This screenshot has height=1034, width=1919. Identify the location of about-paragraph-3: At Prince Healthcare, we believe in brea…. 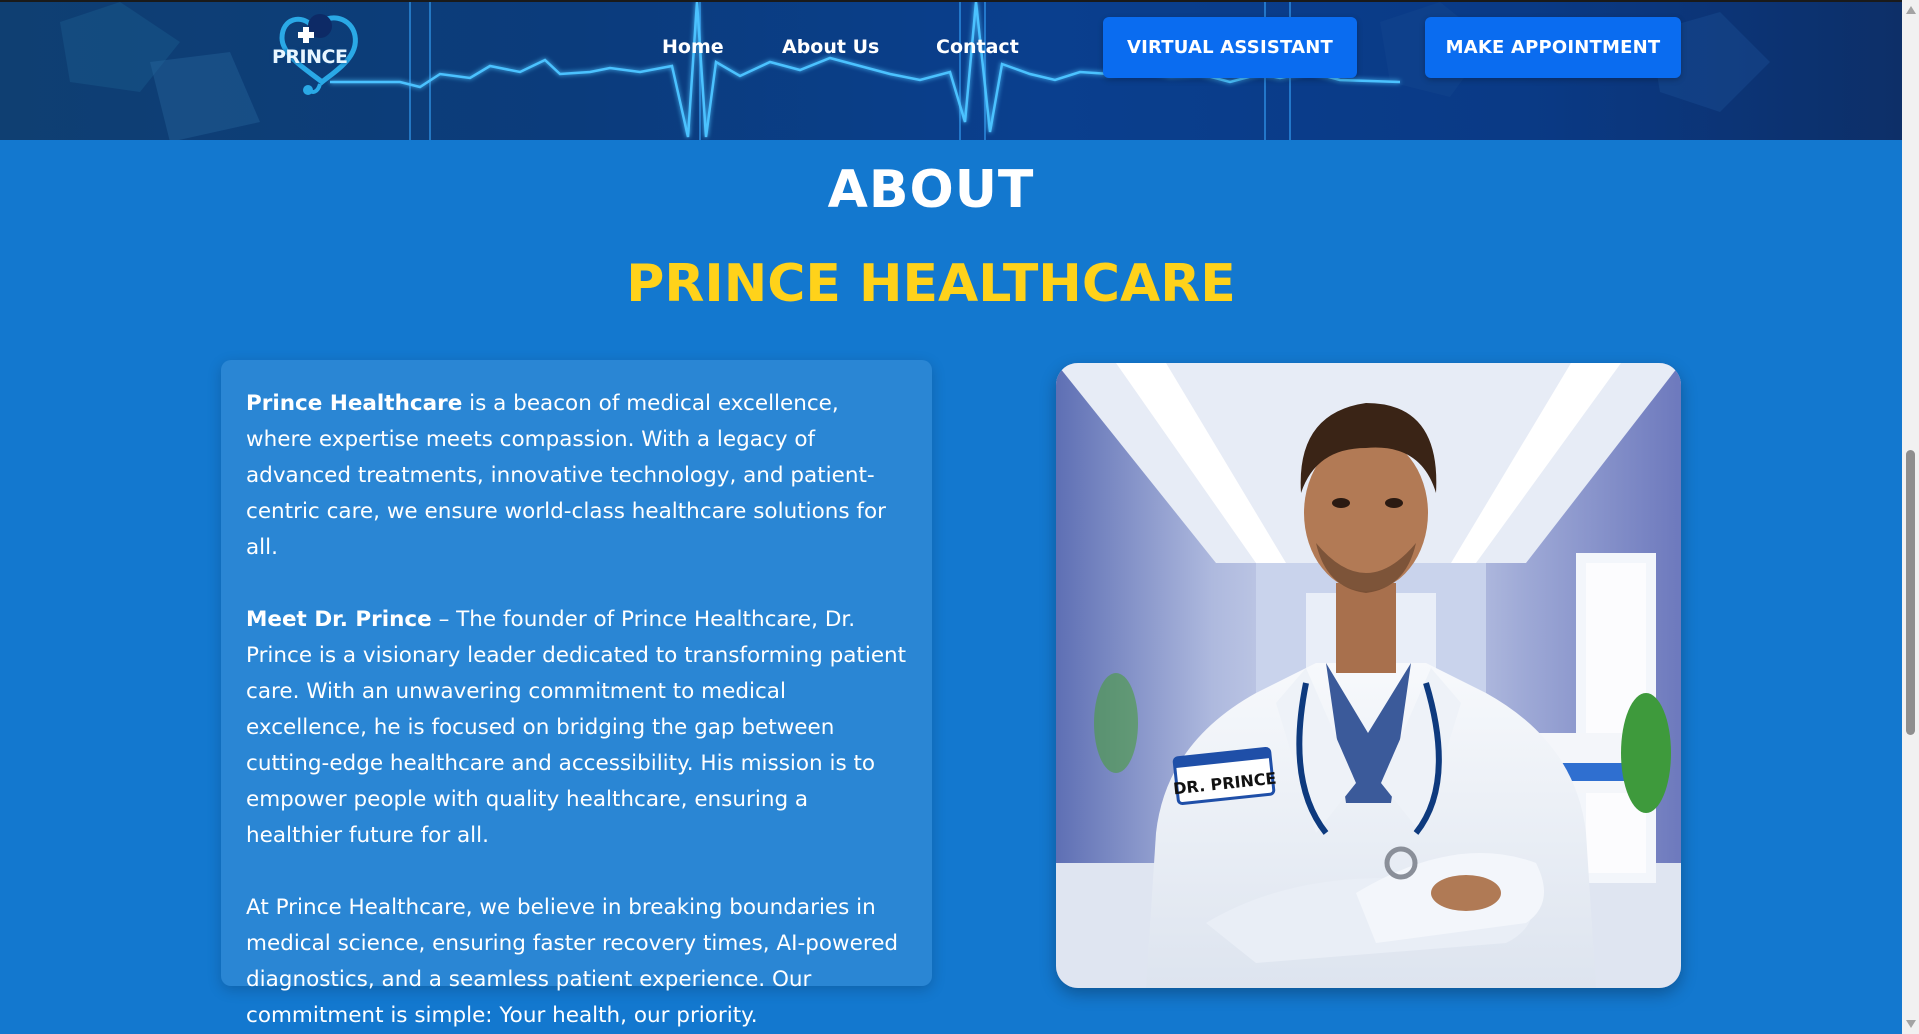
(577, 962).